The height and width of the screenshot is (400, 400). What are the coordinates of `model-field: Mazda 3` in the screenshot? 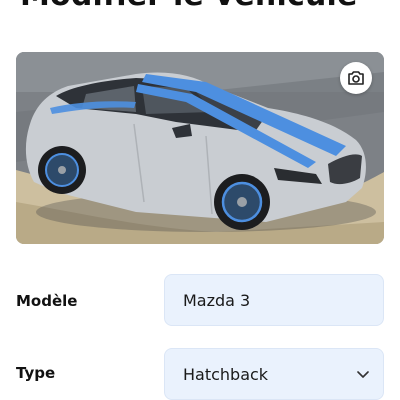 It's located at (274, 300).